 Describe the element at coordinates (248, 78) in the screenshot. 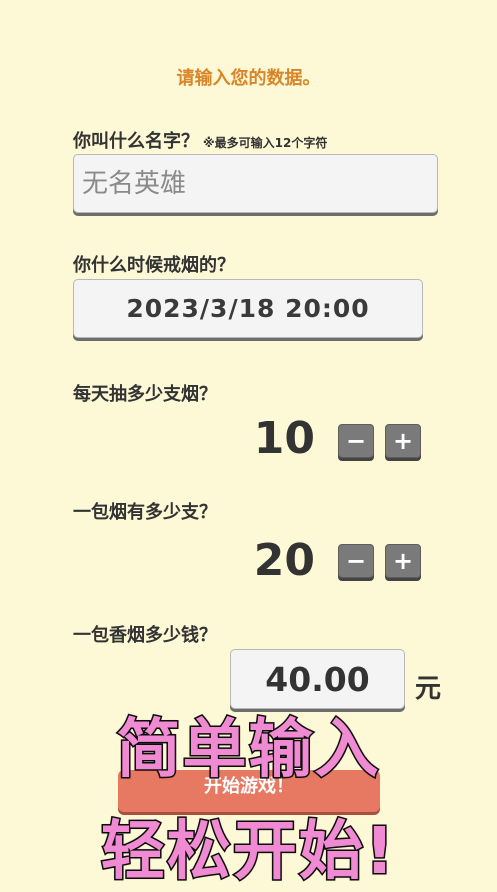

I see `page-title: 请输入您的数据。` at that location.